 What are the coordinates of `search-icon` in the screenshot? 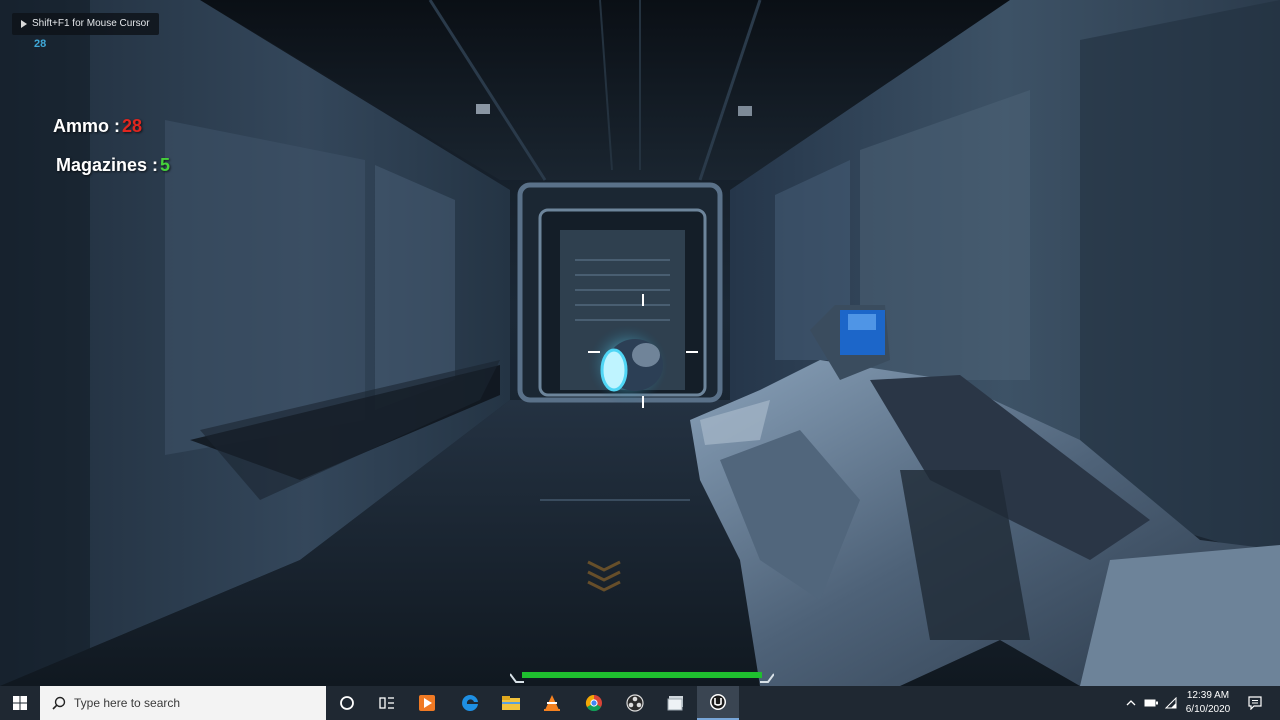 It's located at (59, 703).